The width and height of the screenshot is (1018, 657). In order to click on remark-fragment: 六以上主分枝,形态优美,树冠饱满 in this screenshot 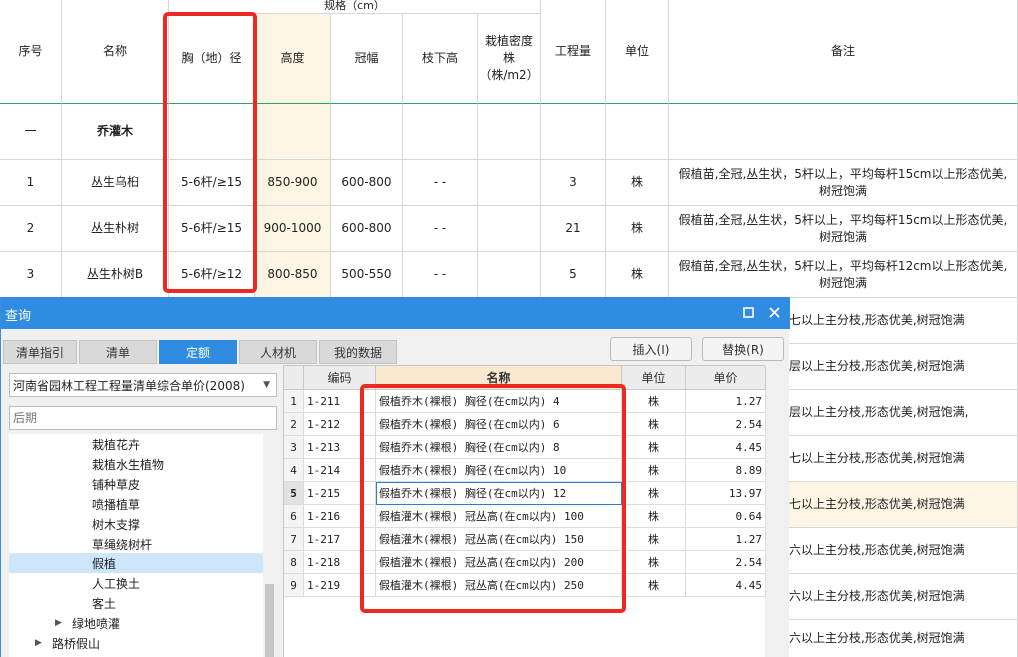, I will do `click(903, 638)`.